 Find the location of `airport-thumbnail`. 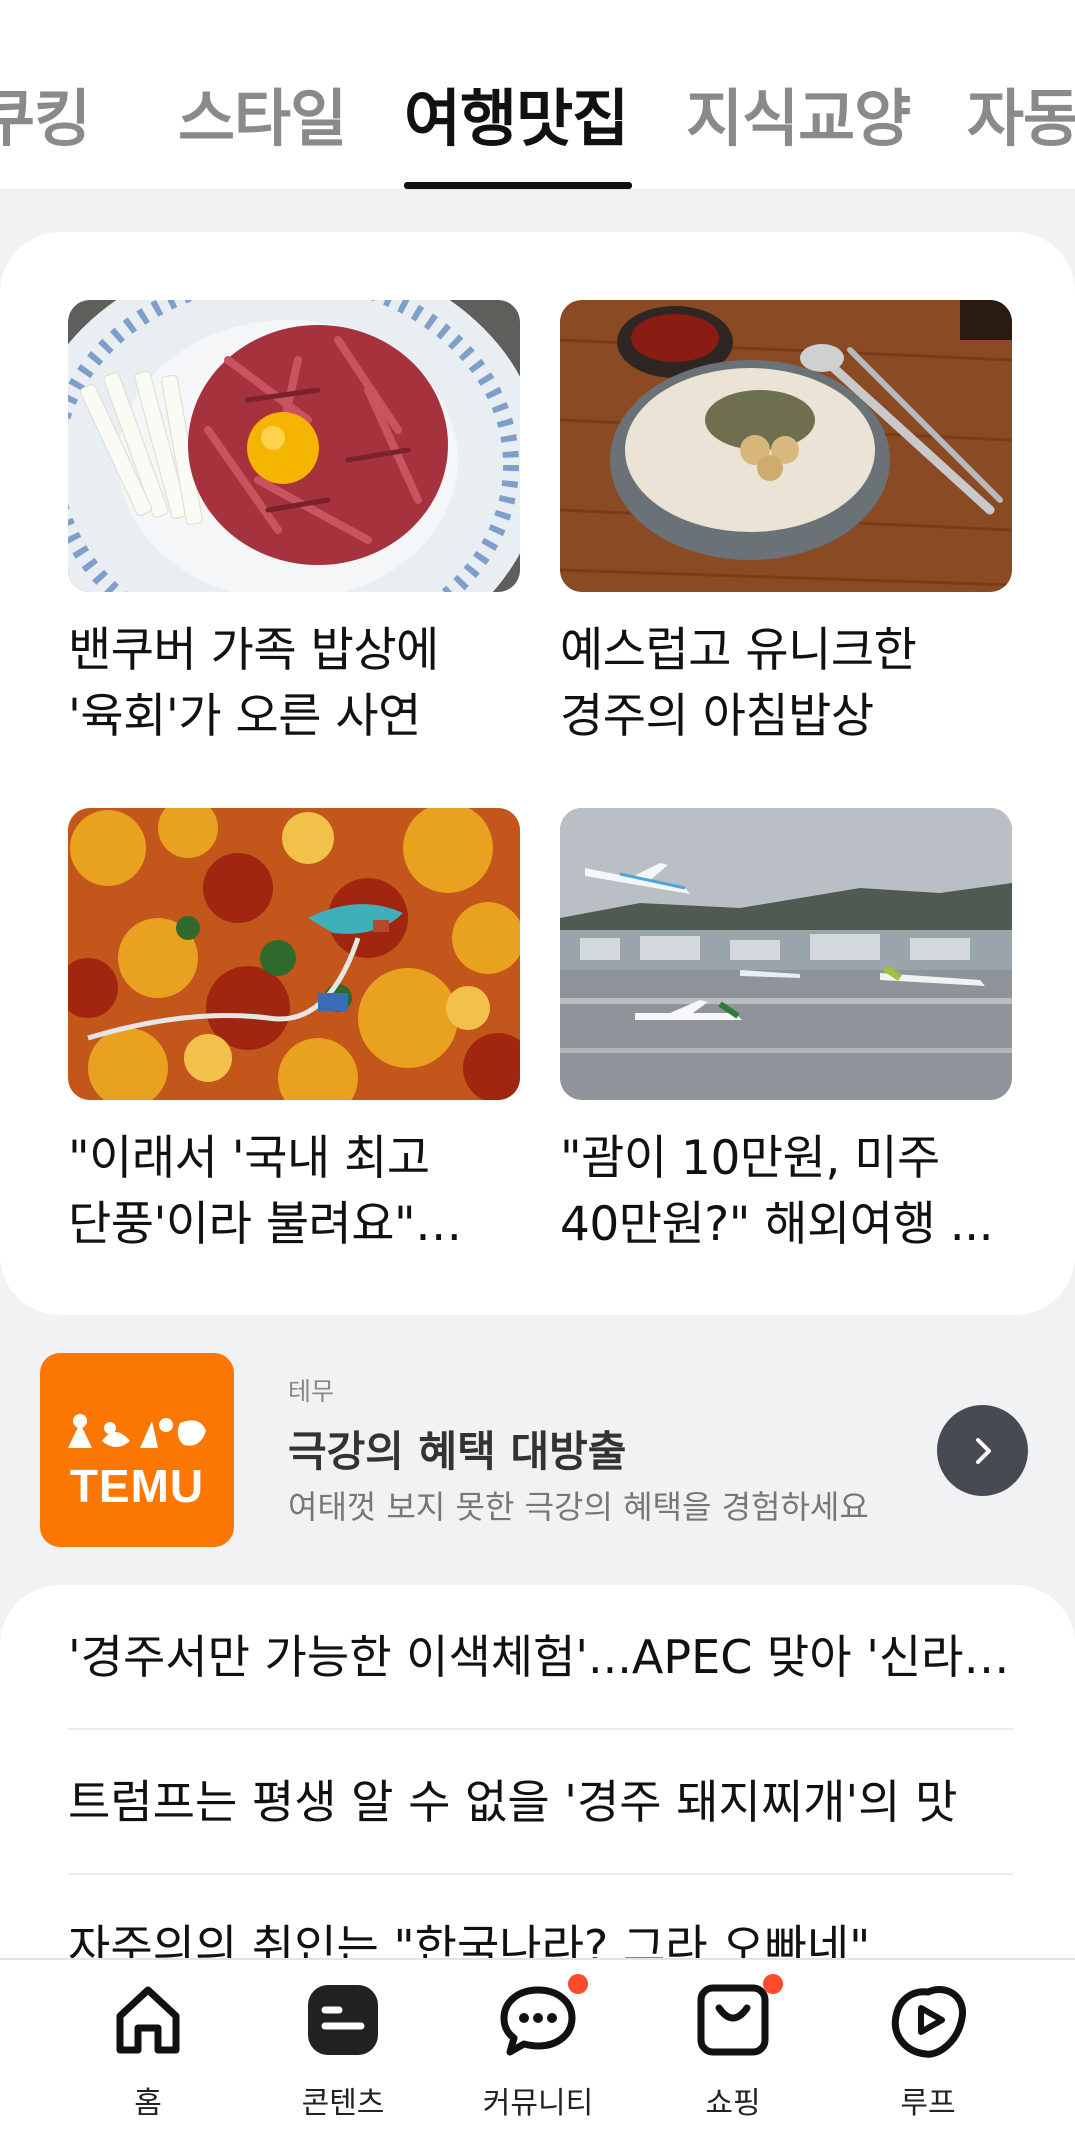

airport-thumbnail is located at coordinates (786, 954).